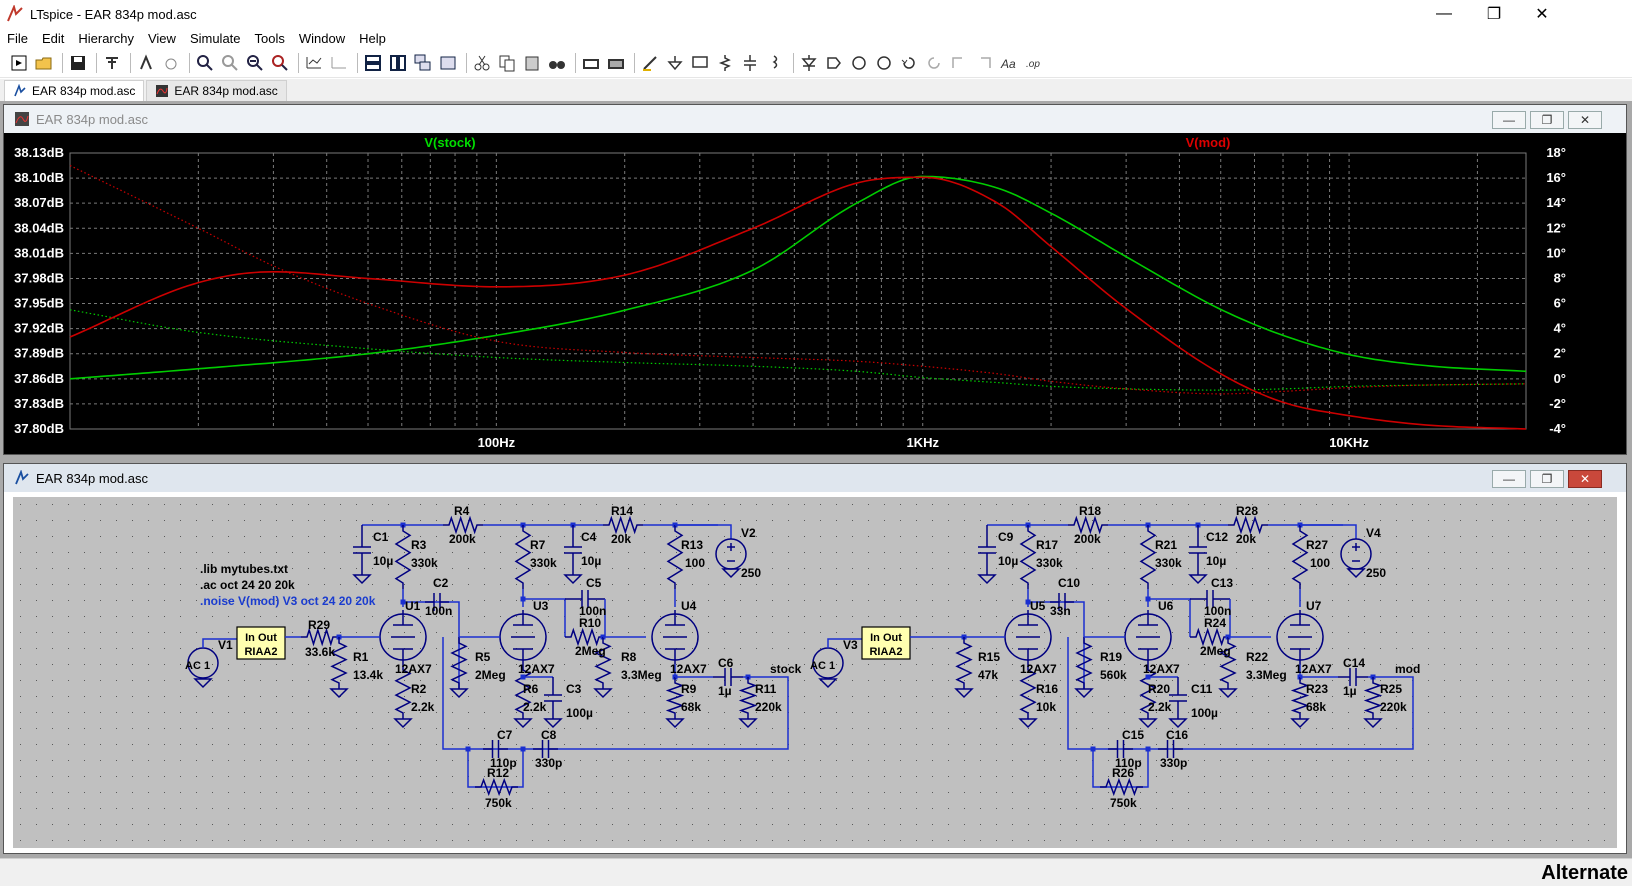 The width and height of the screenshot is (1632, 886). I want to click on schematic-window-title: EAR 834p mod.asc, so click(92, 478).